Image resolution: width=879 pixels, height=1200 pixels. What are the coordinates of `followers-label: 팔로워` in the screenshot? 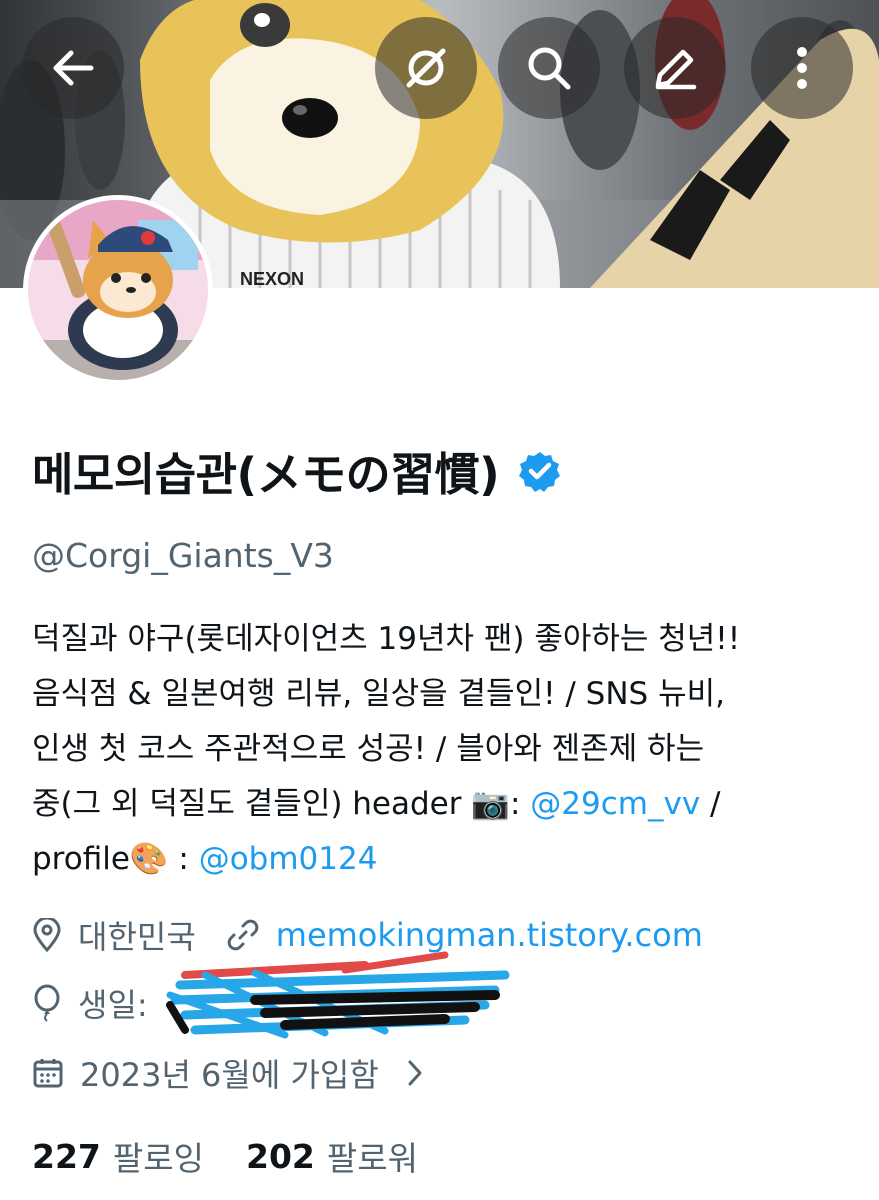 It's located at (372, 1158).